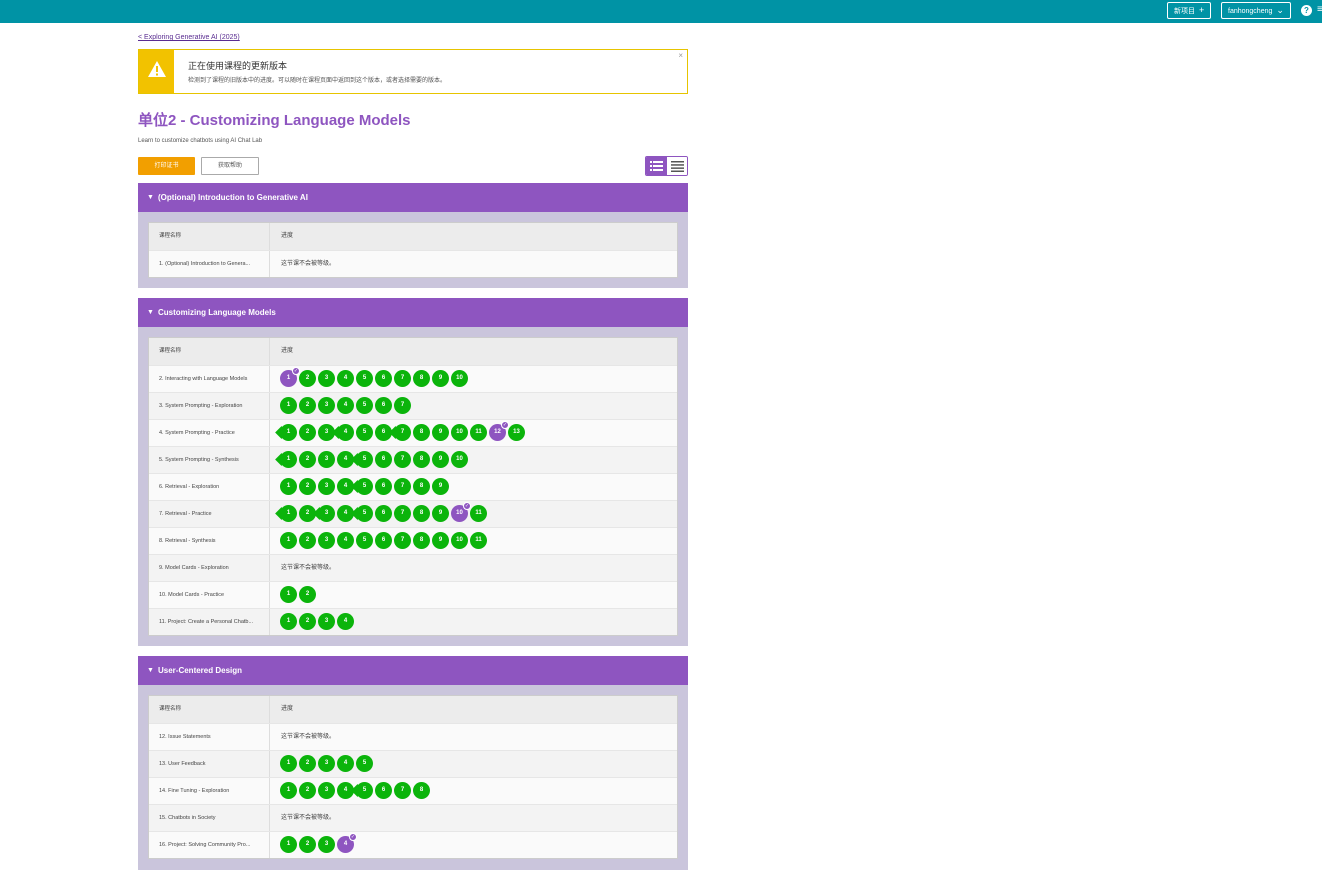 The width and height of the screenshot is (1322, 877). What do you see at coordinates (209, 514) in the screenshot?
I see `lesson-name: 7. Retrieval - Practice` at bounding box center [209, 514].